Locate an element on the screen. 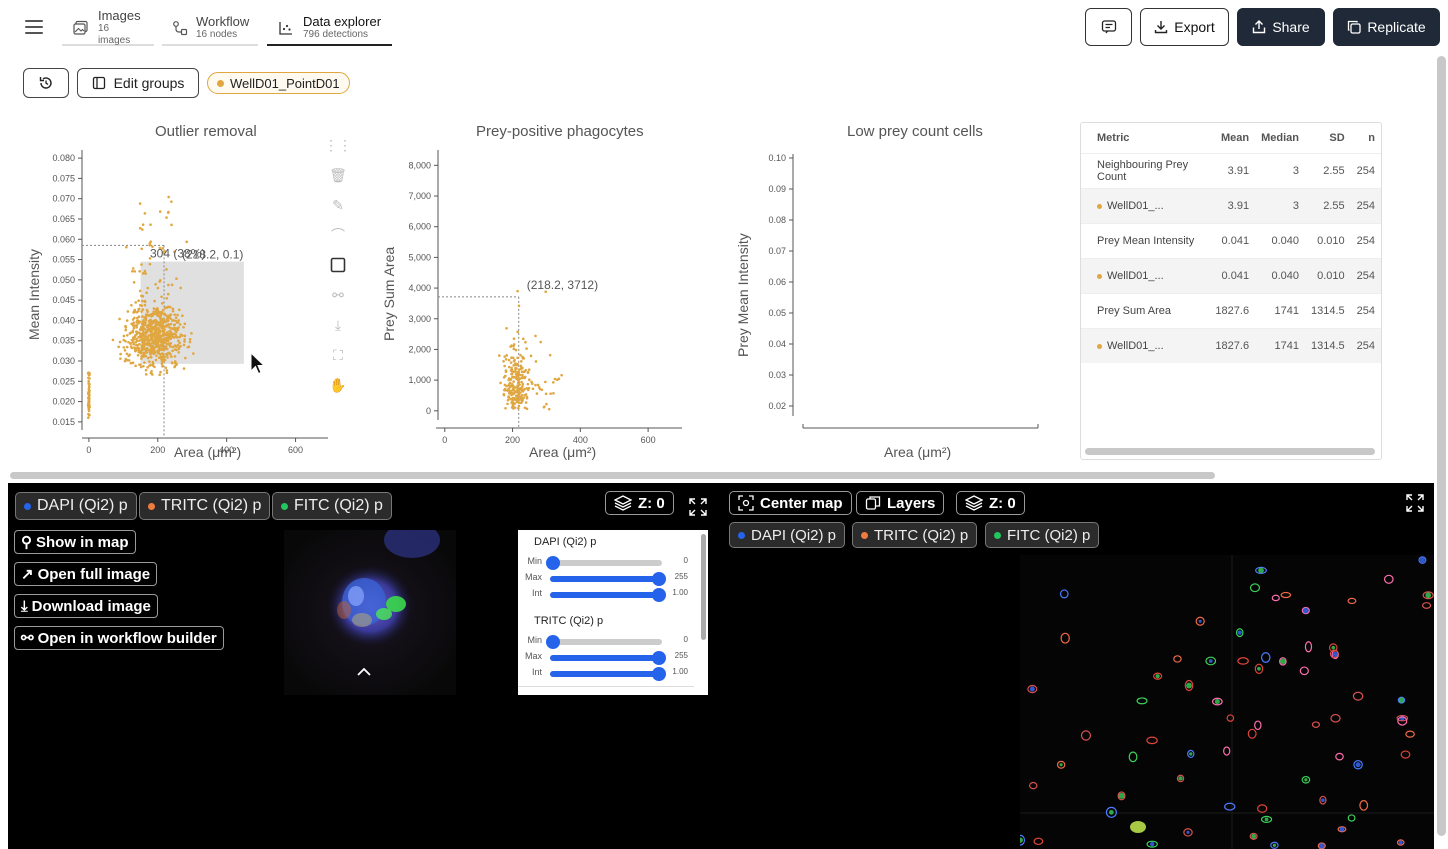  dapi-min-slider: Min 0 is located at coordinates (606, 562).